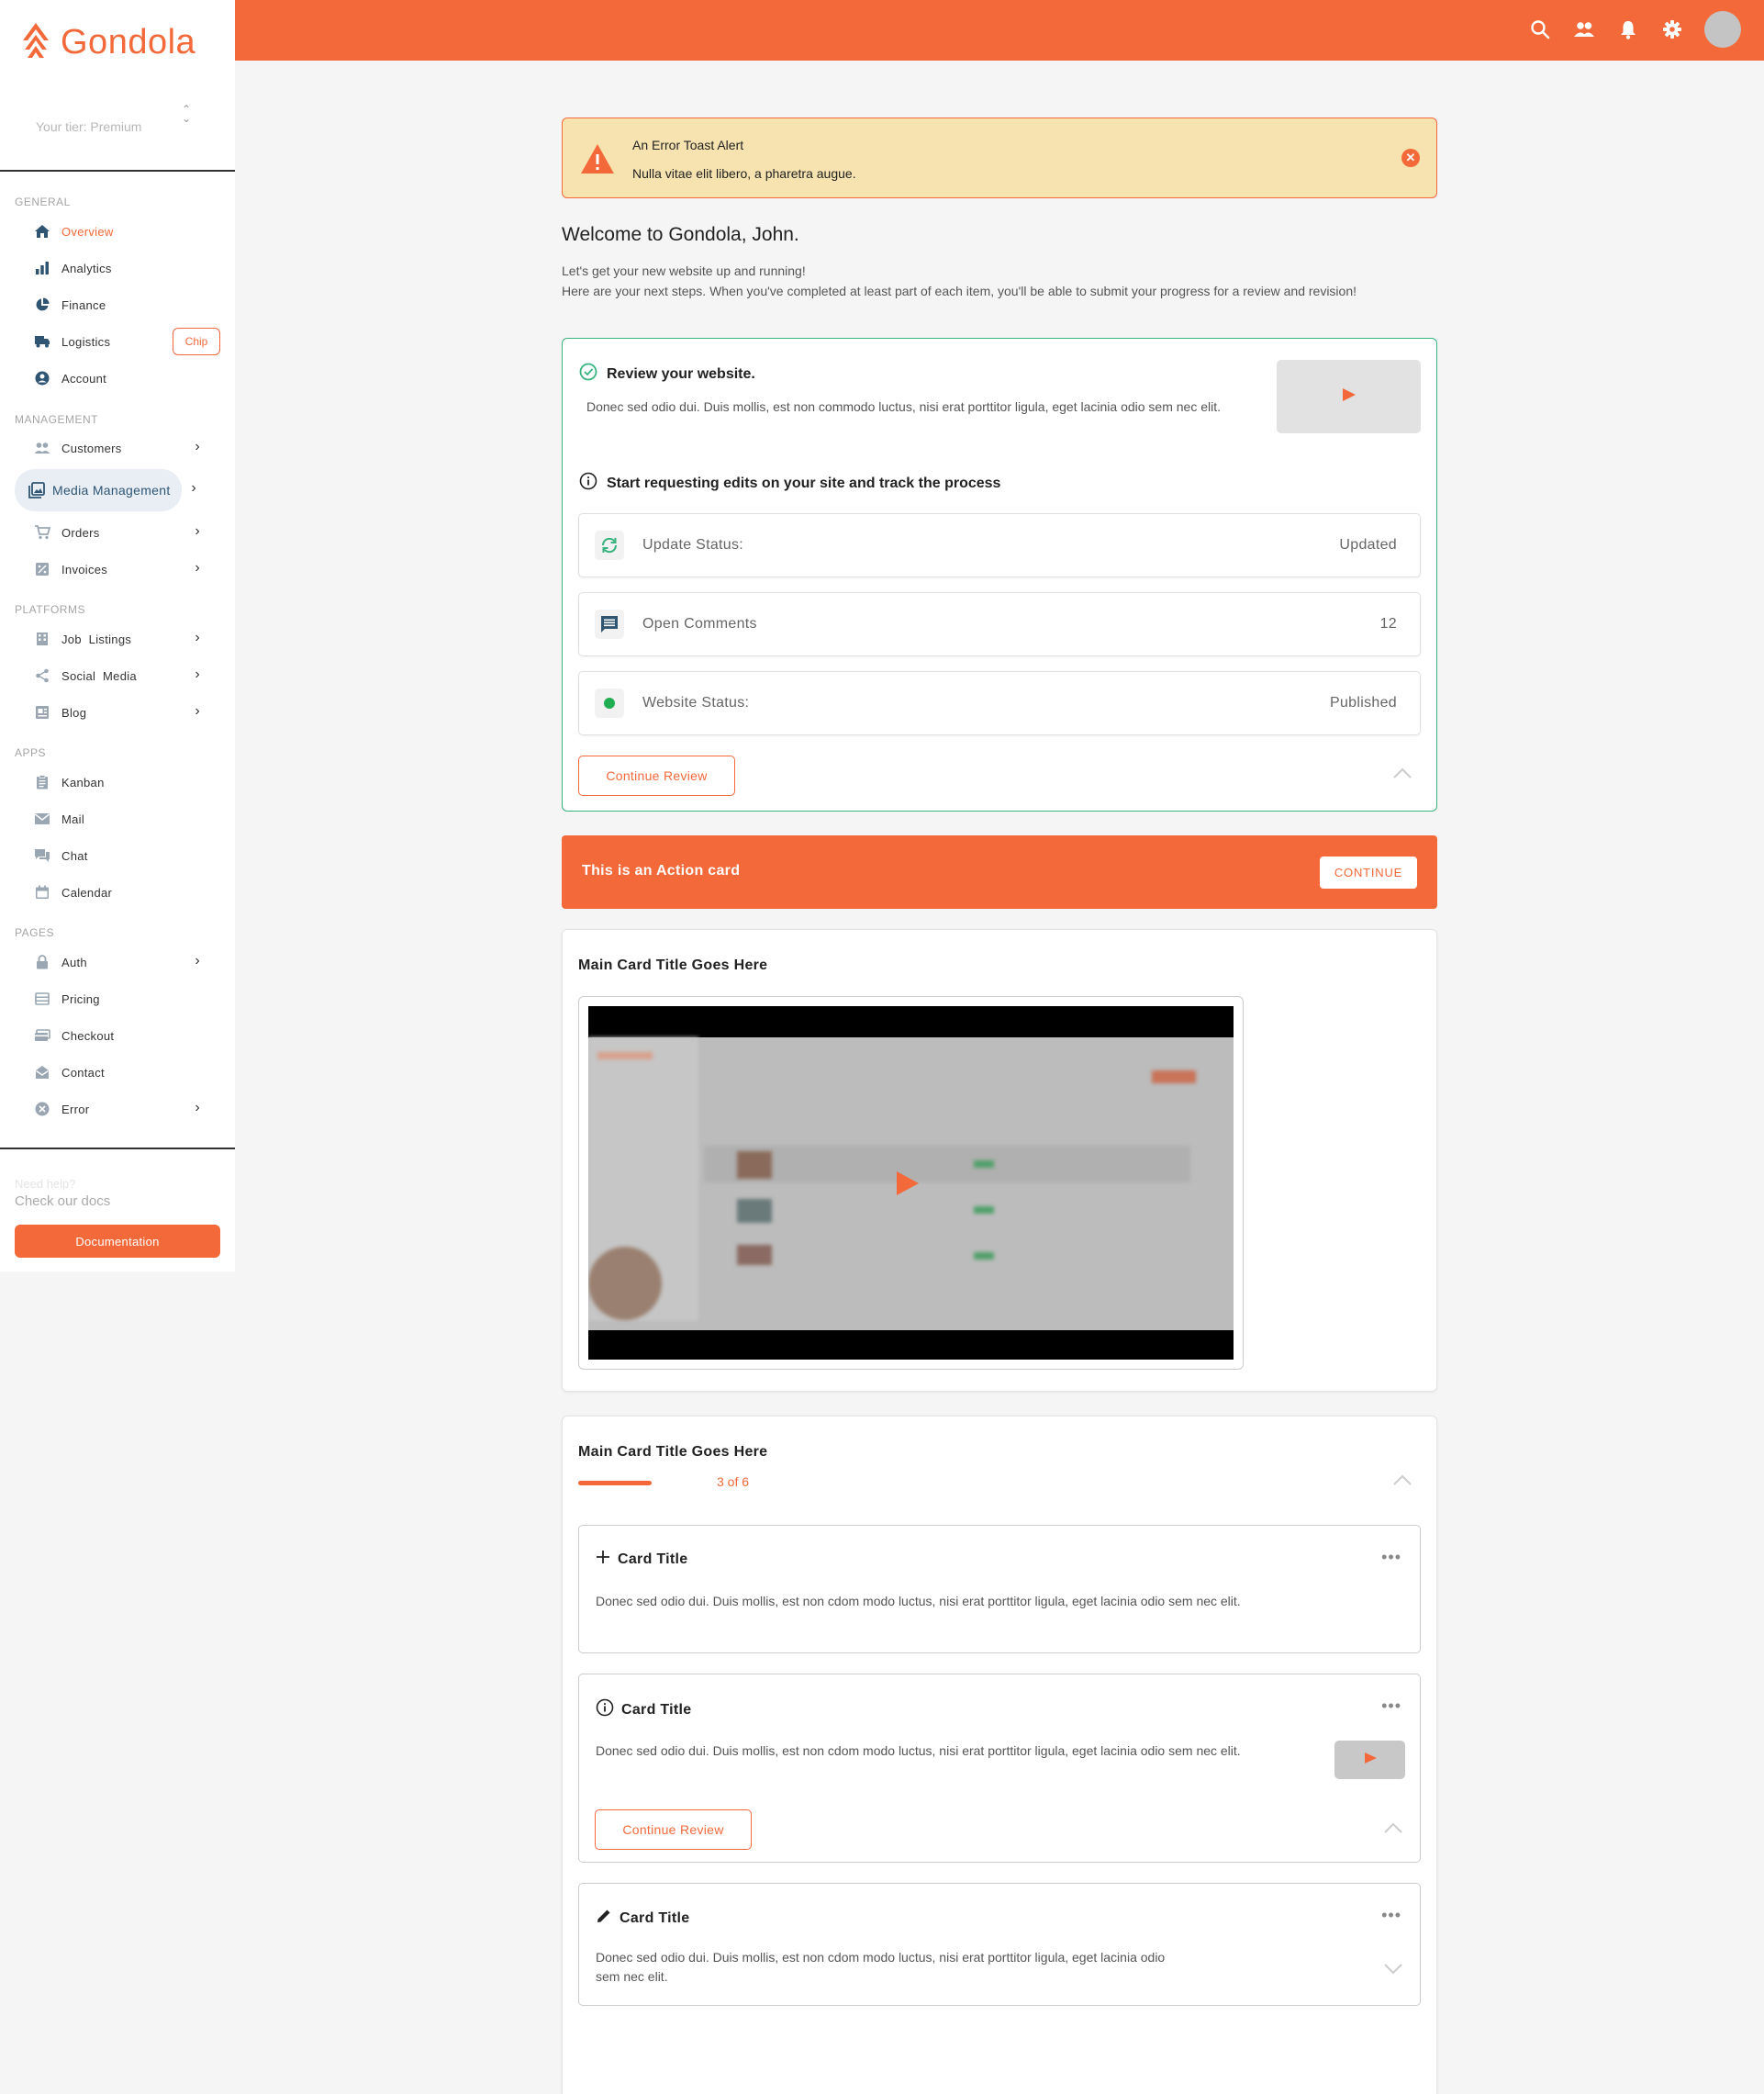  What do you see at coordinates (1000, 703) in the screenshot?
I see `status-row-website: Website Status: Published` at bounding box center [1000, 703].